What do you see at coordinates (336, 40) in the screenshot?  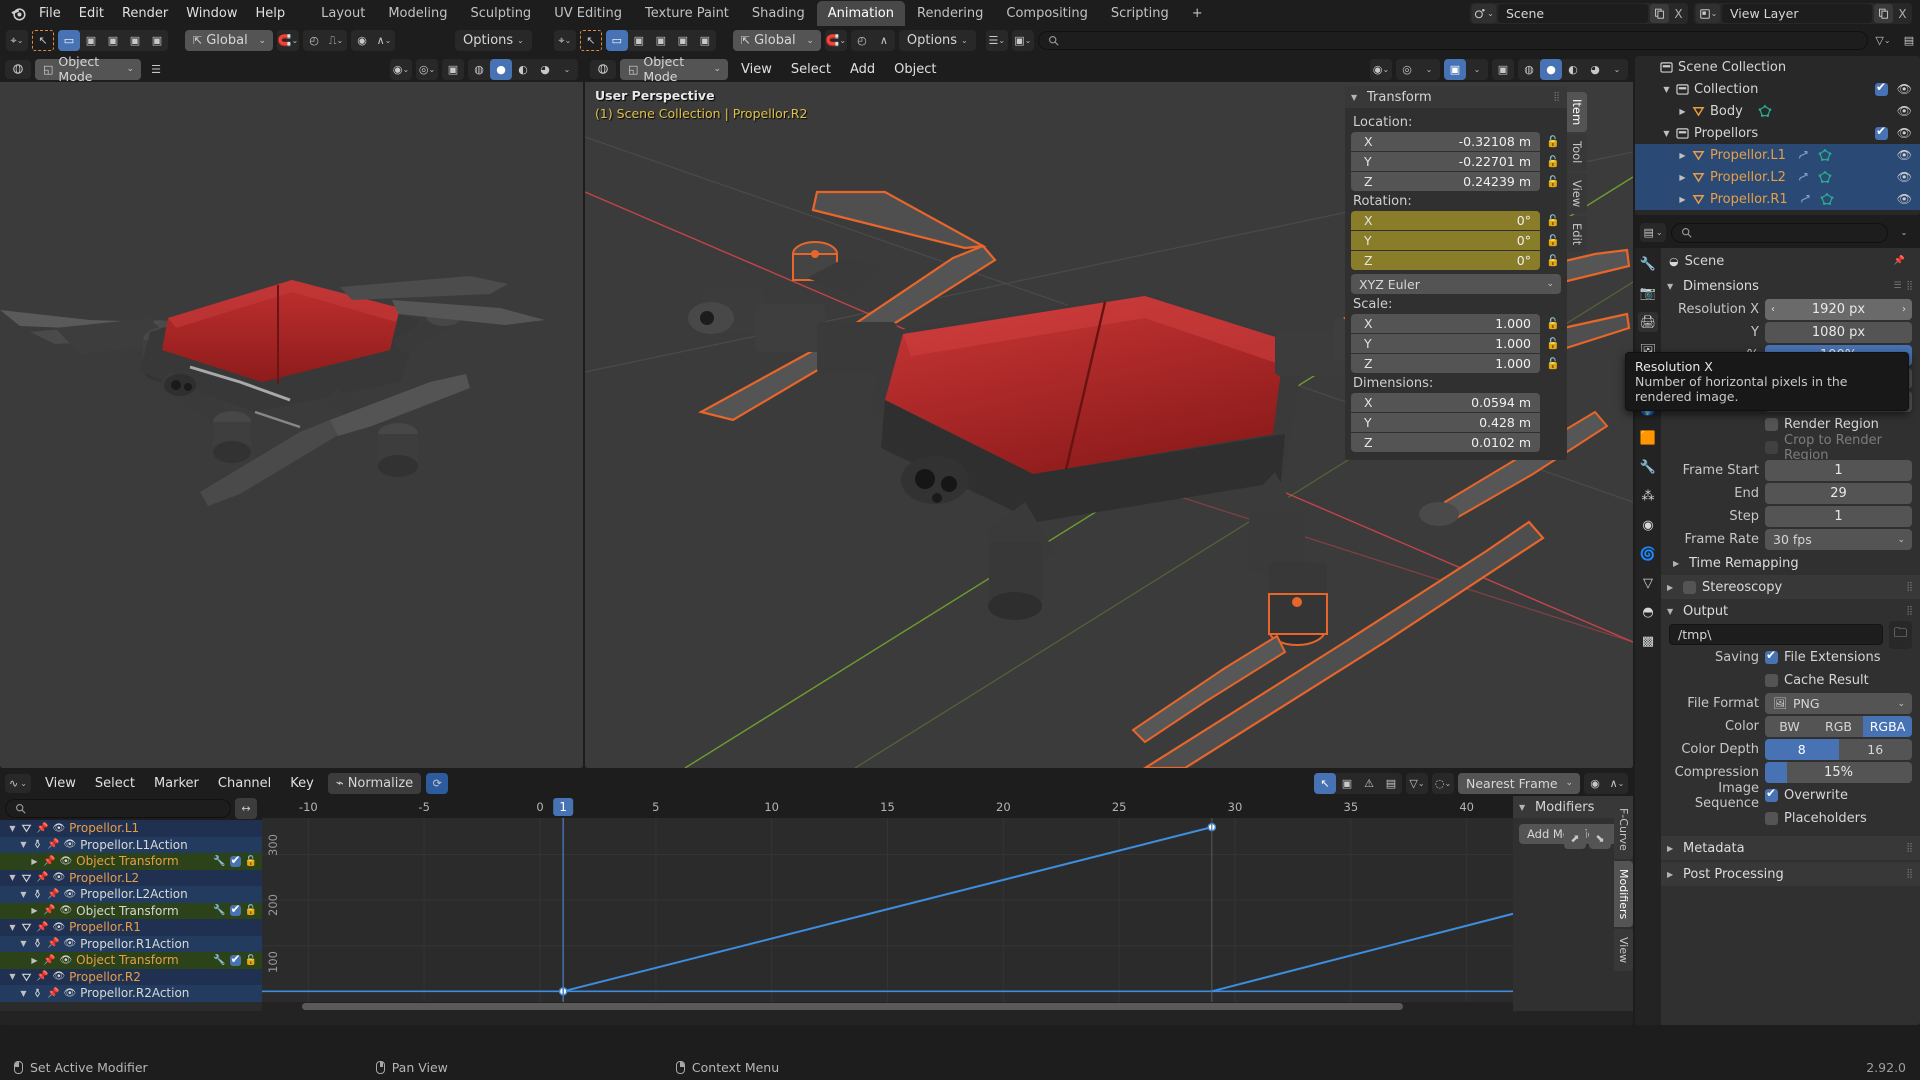 I see `proportional-falloff-icon-left: ⎍ ⌄` at bounding box center [336, 40].